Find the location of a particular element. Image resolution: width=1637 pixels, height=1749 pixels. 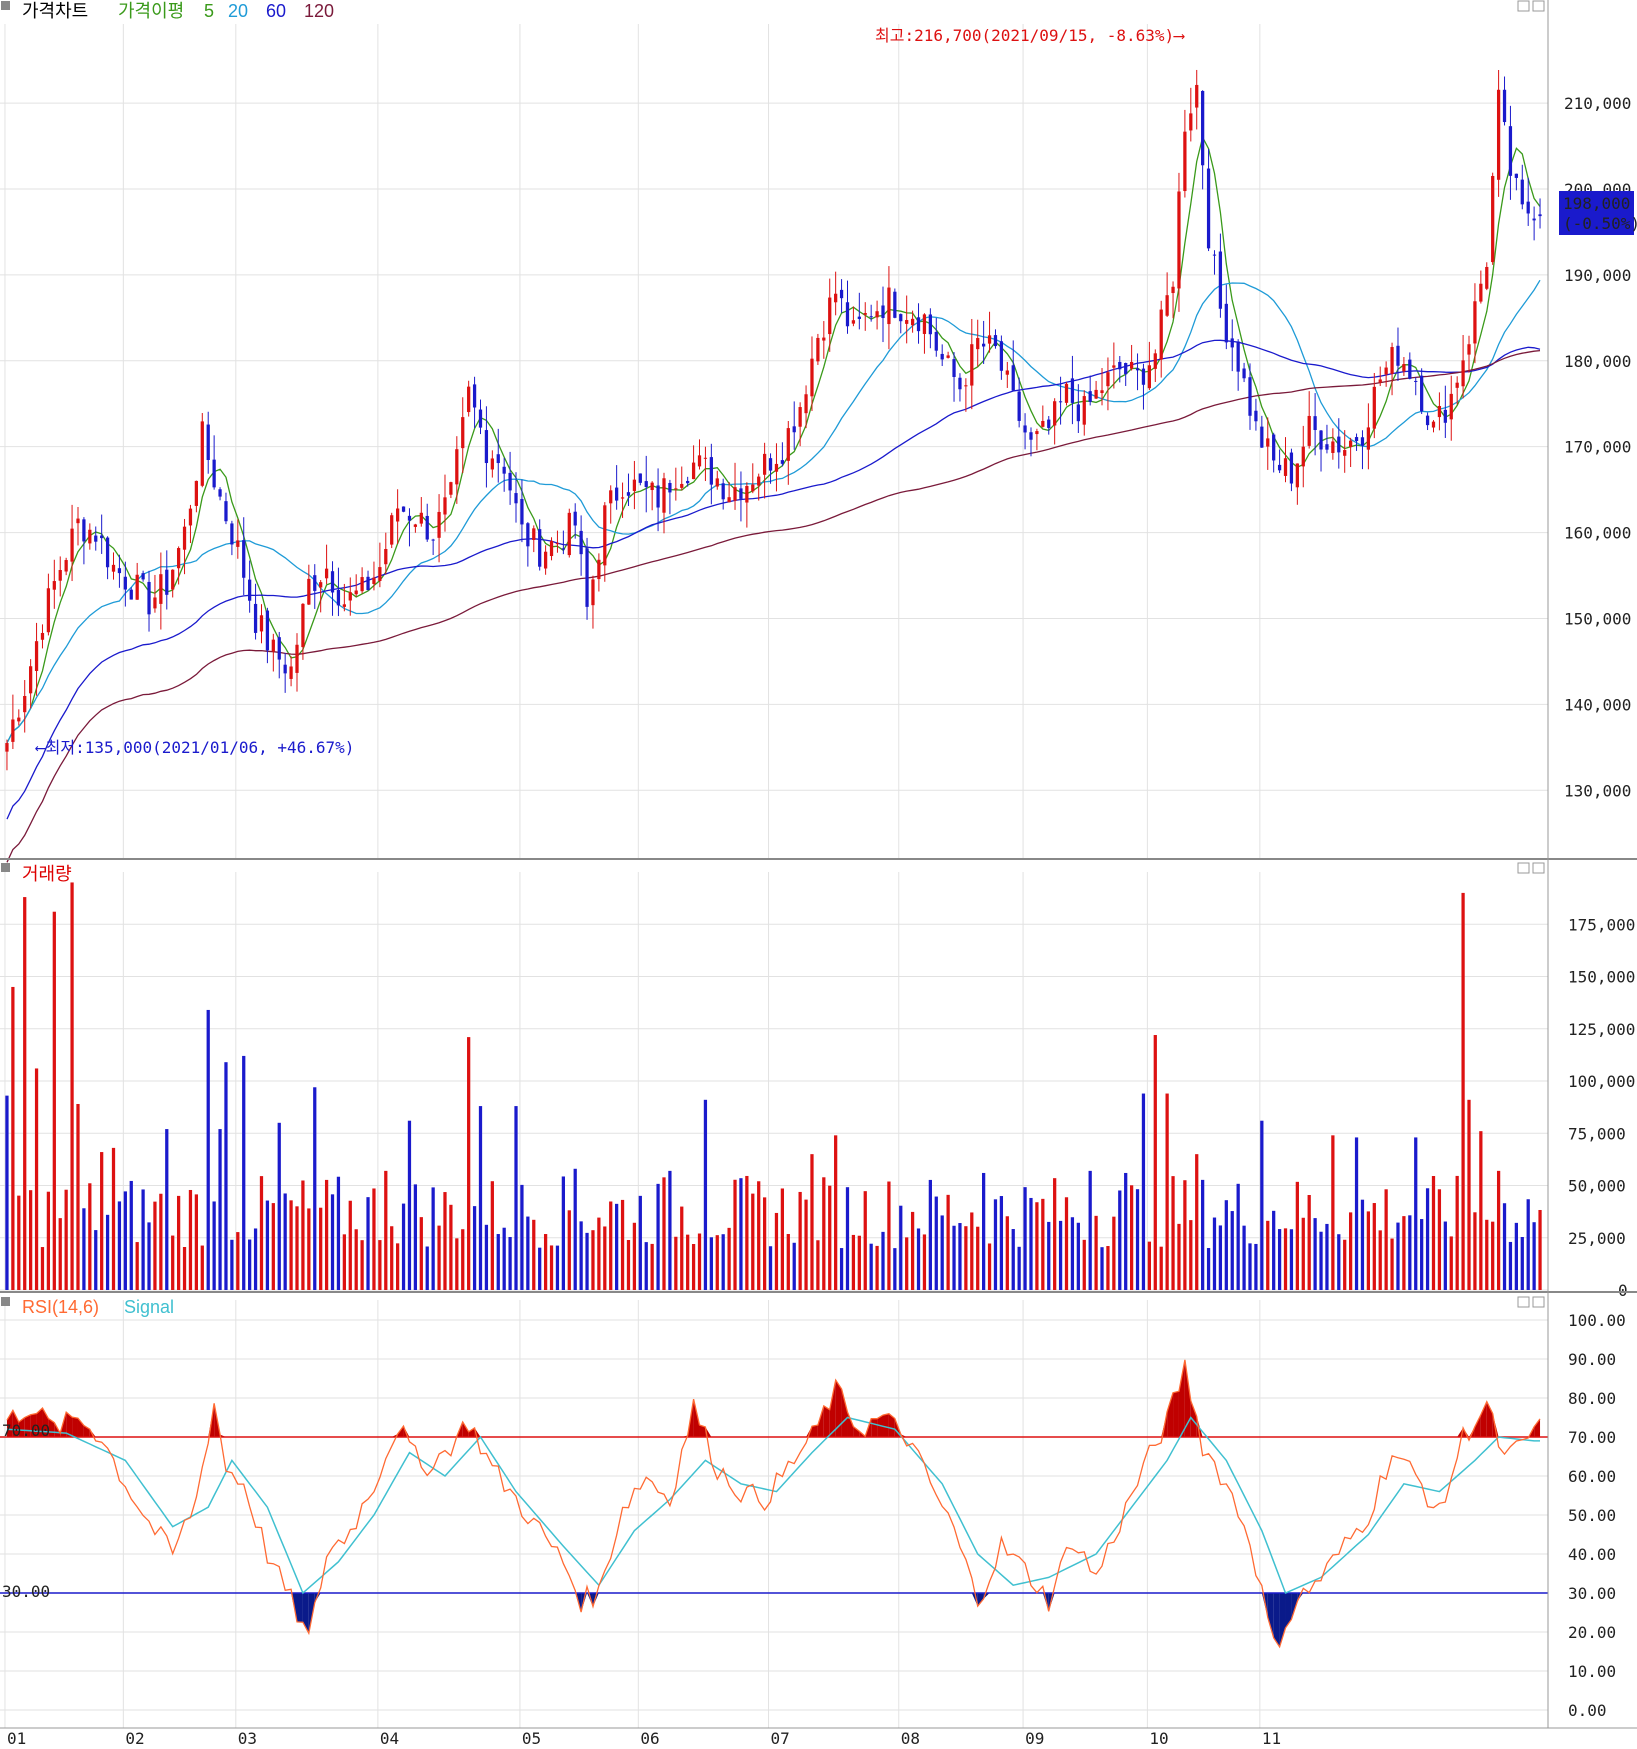

last-change-label: (-0.50%) is located at coordinates (1600, 223).